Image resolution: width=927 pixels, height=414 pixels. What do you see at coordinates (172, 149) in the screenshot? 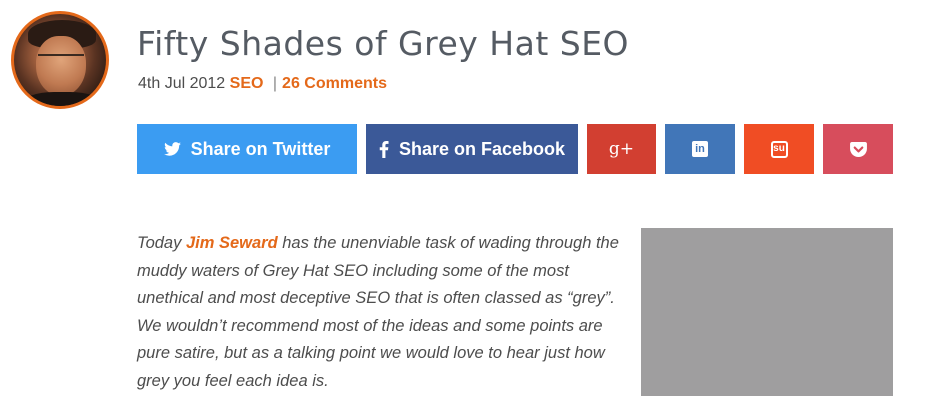
I see `twitter-bird-icon` at bounding box center [172, 149].